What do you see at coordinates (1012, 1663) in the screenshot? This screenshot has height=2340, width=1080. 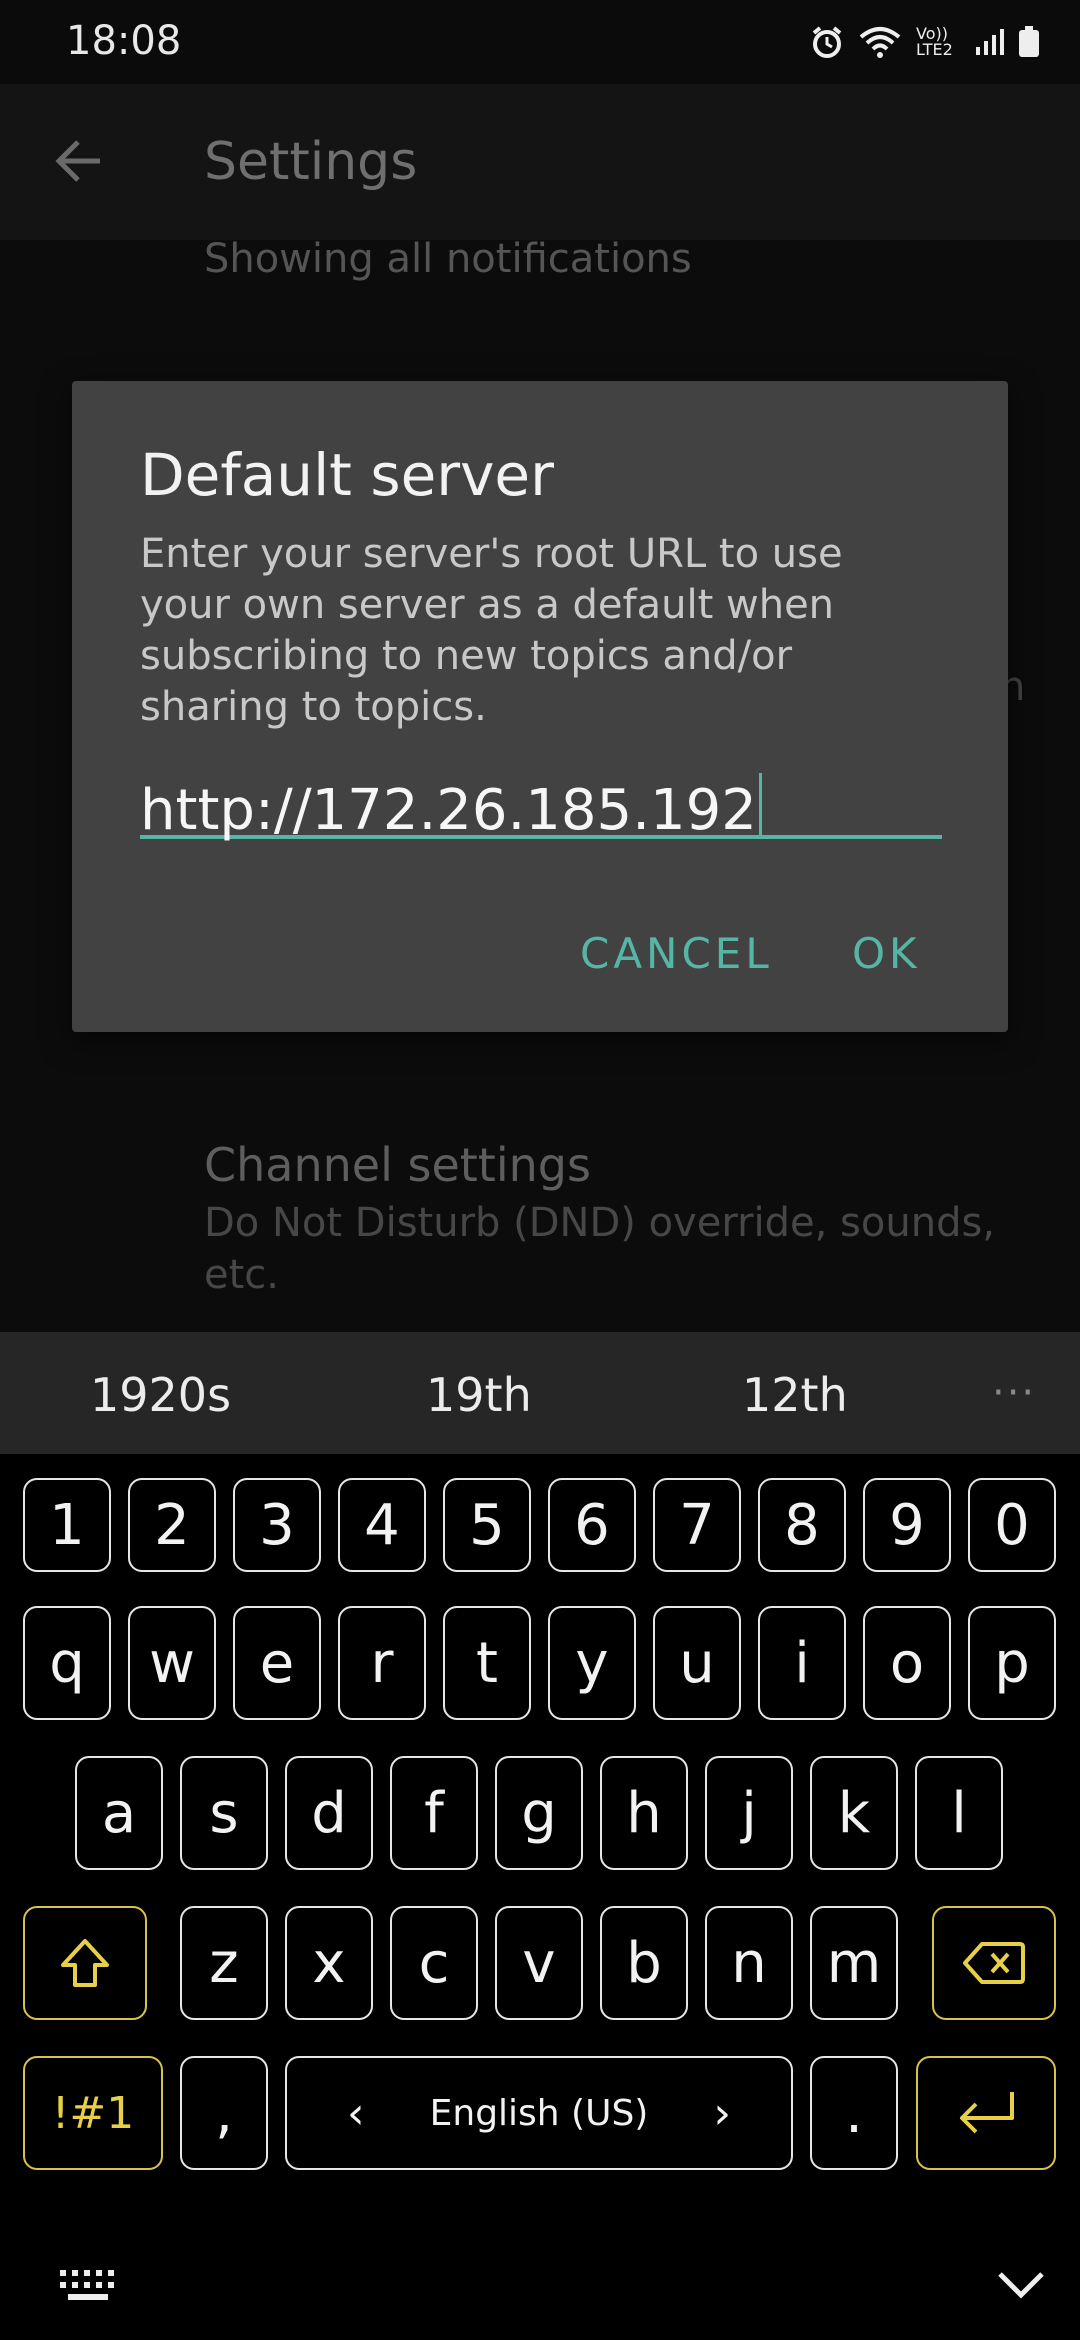 I see `key-p: p` at bounding box center [1012, 1663].